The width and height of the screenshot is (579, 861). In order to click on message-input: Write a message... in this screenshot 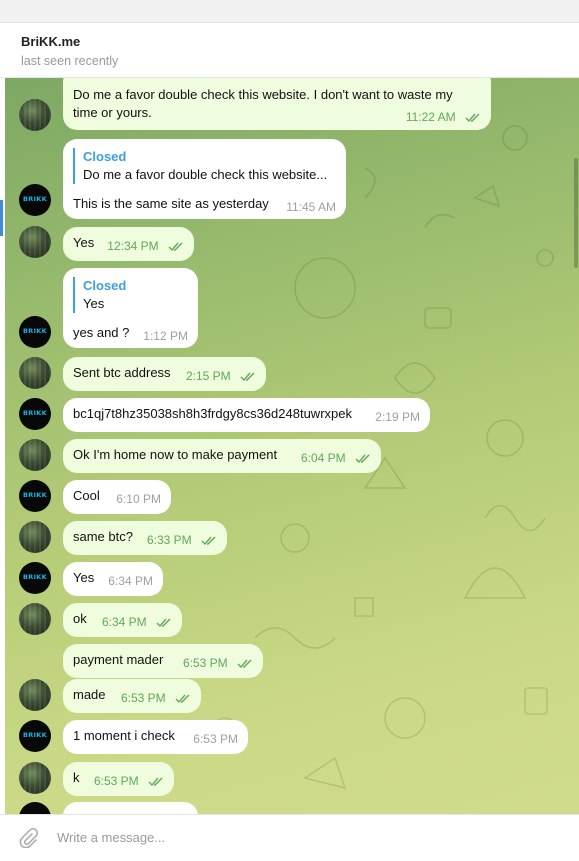, I will do `click(111, 837)`.